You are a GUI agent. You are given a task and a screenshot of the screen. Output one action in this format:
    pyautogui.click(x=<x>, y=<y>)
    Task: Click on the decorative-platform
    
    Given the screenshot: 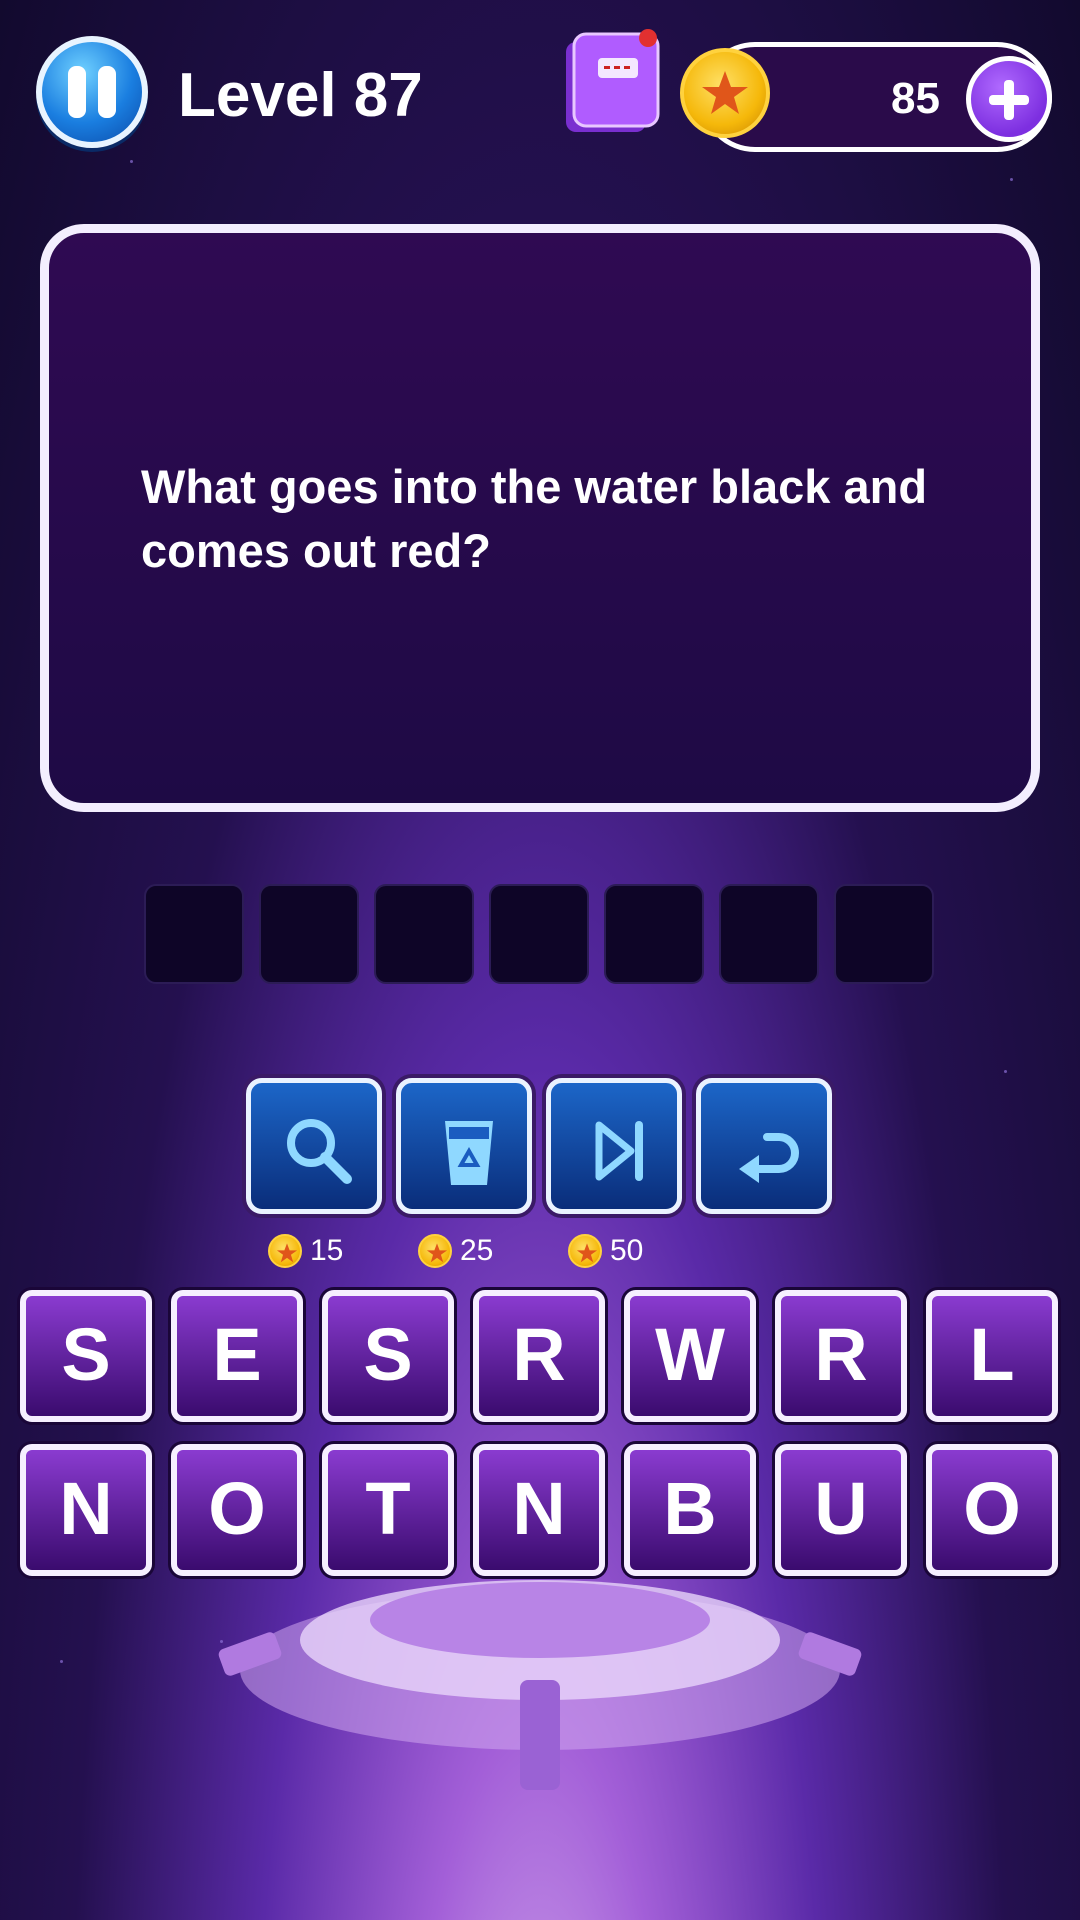 What is the action you would take?
    pyautogui.click(x=540, y=1710)
    